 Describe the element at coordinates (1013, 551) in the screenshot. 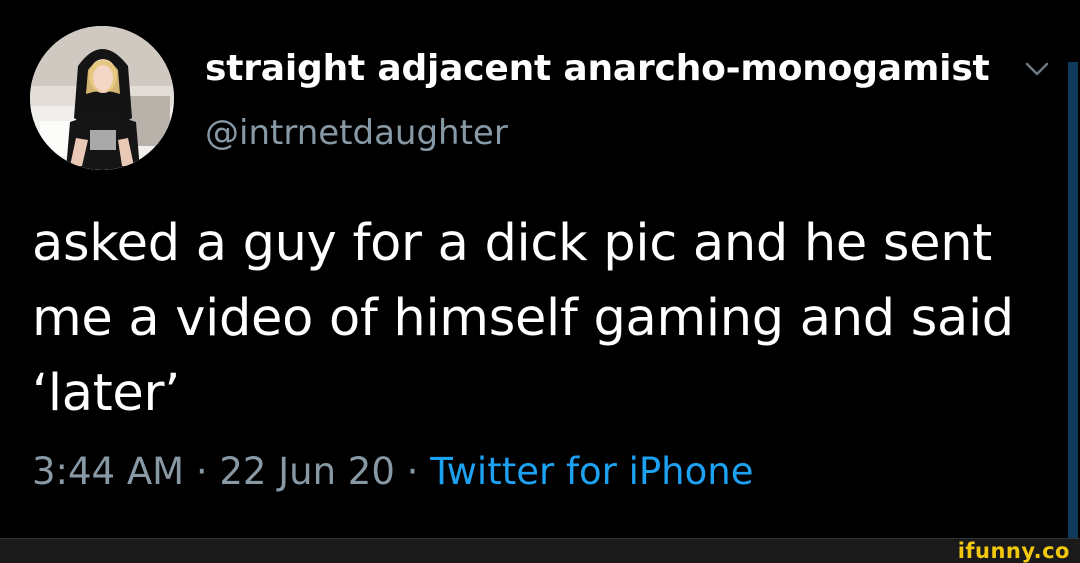

I see `watermark-logo: ifunny.co` at that location.